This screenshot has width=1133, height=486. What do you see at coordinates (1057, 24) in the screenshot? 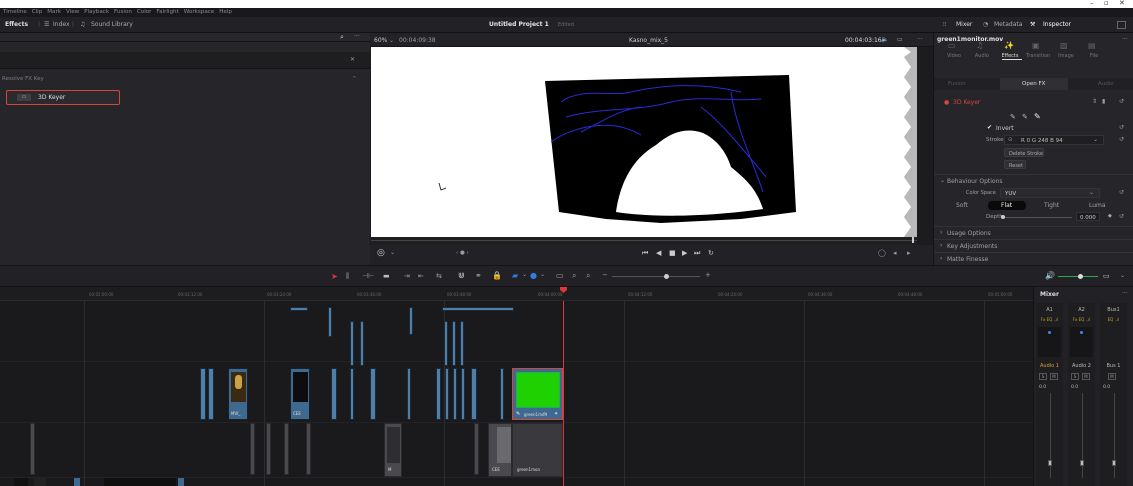
I see `inspector-toggle: Inspector` at bounding box center [1057, 24].